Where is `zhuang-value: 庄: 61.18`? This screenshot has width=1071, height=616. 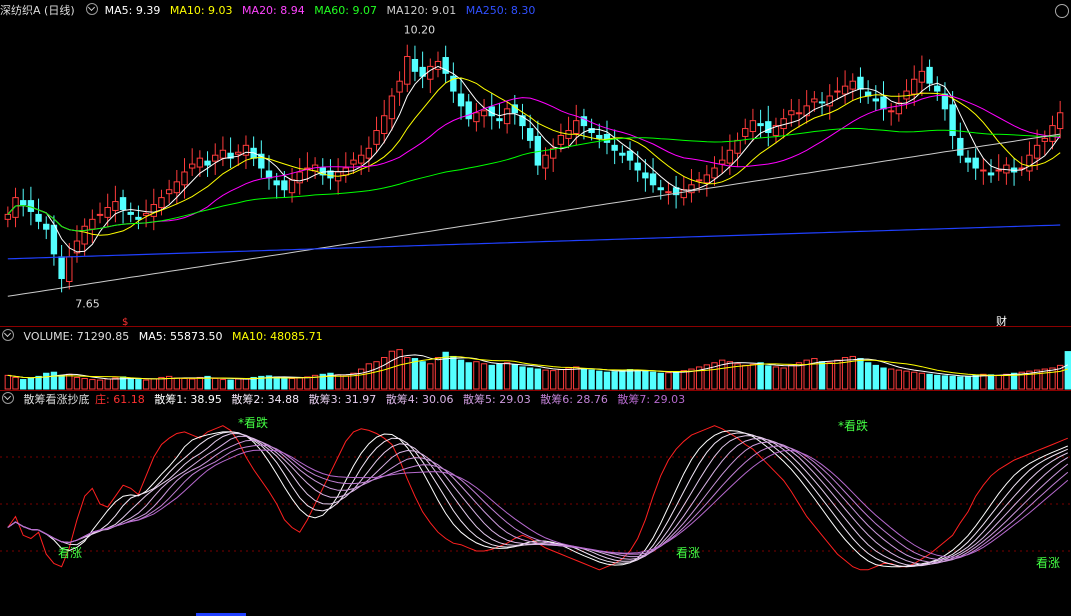 zhuang-value: 庄: 61.18 is located at coordinates (120, 399).